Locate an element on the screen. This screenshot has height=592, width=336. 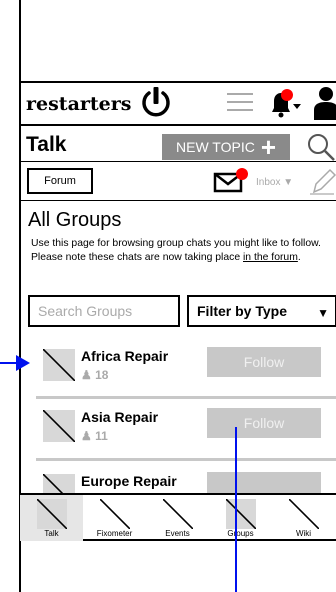
filter-by-type-select: Filter by Type ▼ is located at coordinates (261, 311).